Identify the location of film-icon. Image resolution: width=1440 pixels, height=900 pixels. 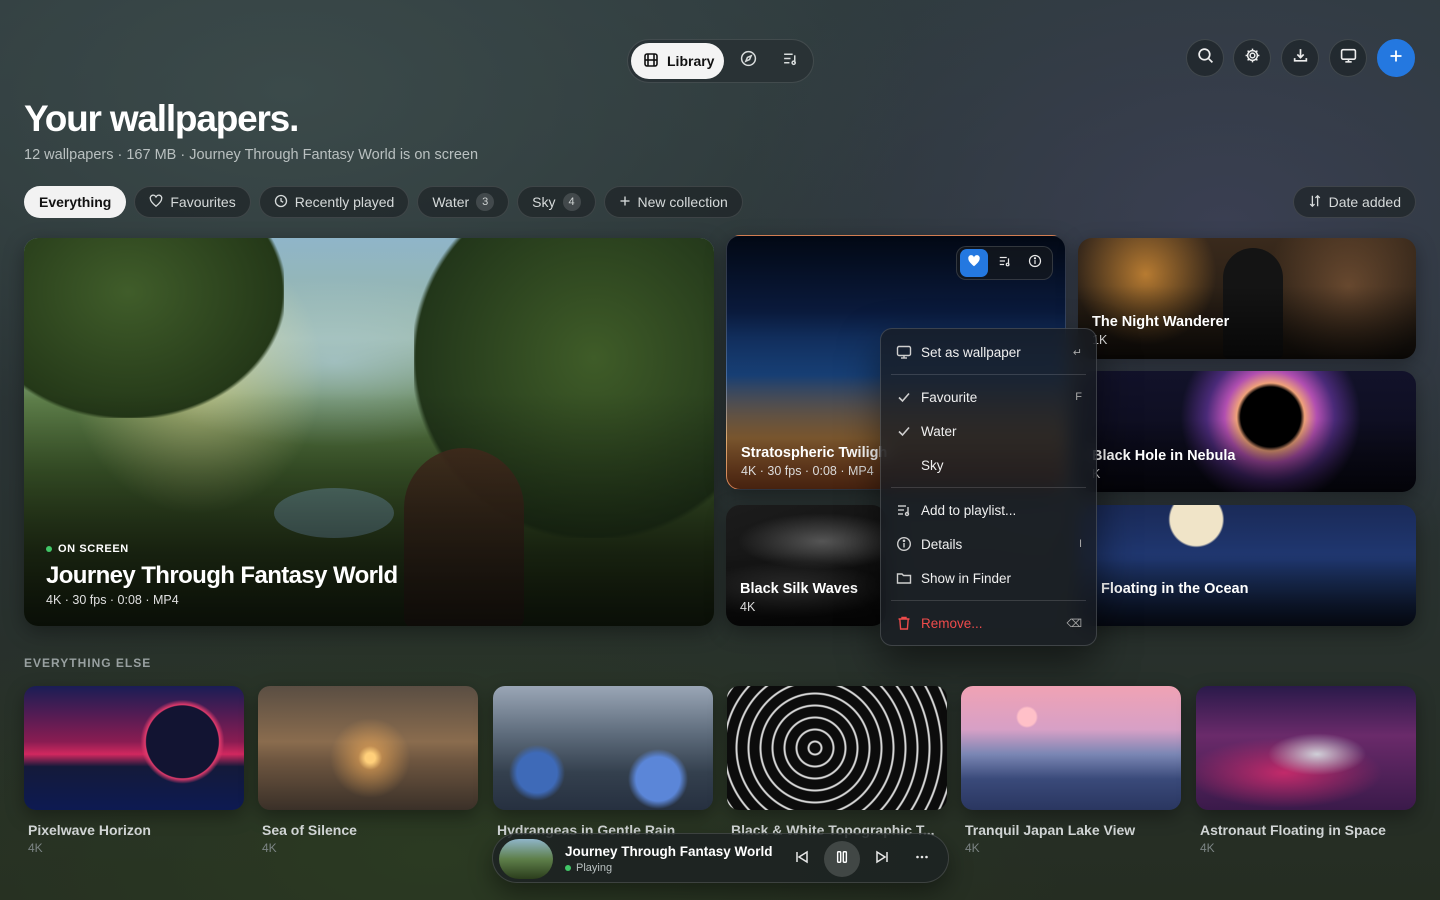
(651, 61).